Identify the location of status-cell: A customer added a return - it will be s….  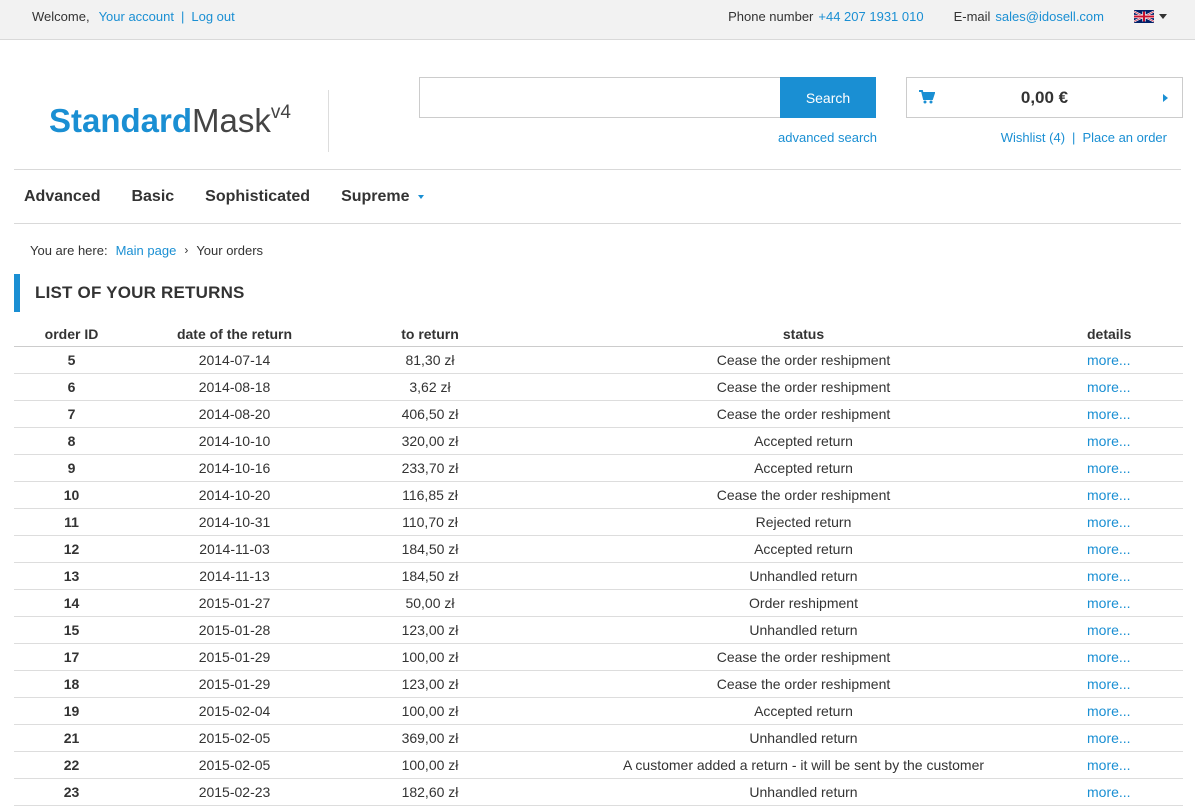
(803, 765).